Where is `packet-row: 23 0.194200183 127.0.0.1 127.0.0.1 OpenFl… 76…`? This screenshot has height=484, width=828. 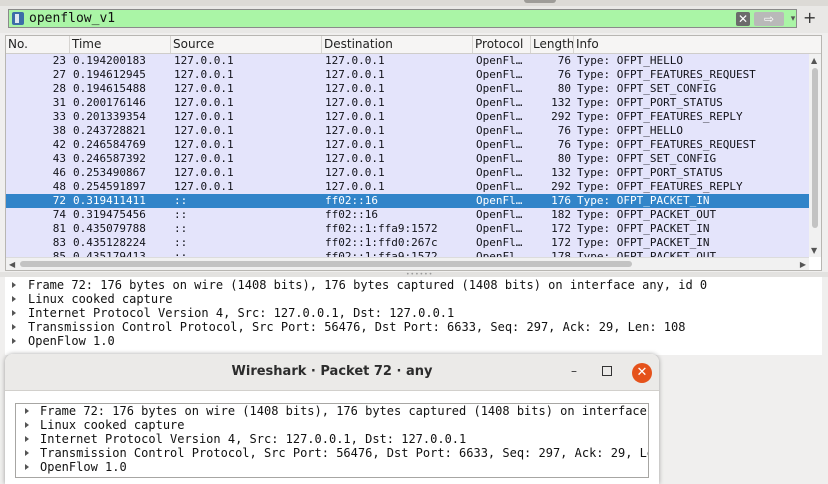
packet-row: 23 0.194200183 127.0.0.1 127.0.0.1 OpenFl… 76… is located at coordinates (407, 61).